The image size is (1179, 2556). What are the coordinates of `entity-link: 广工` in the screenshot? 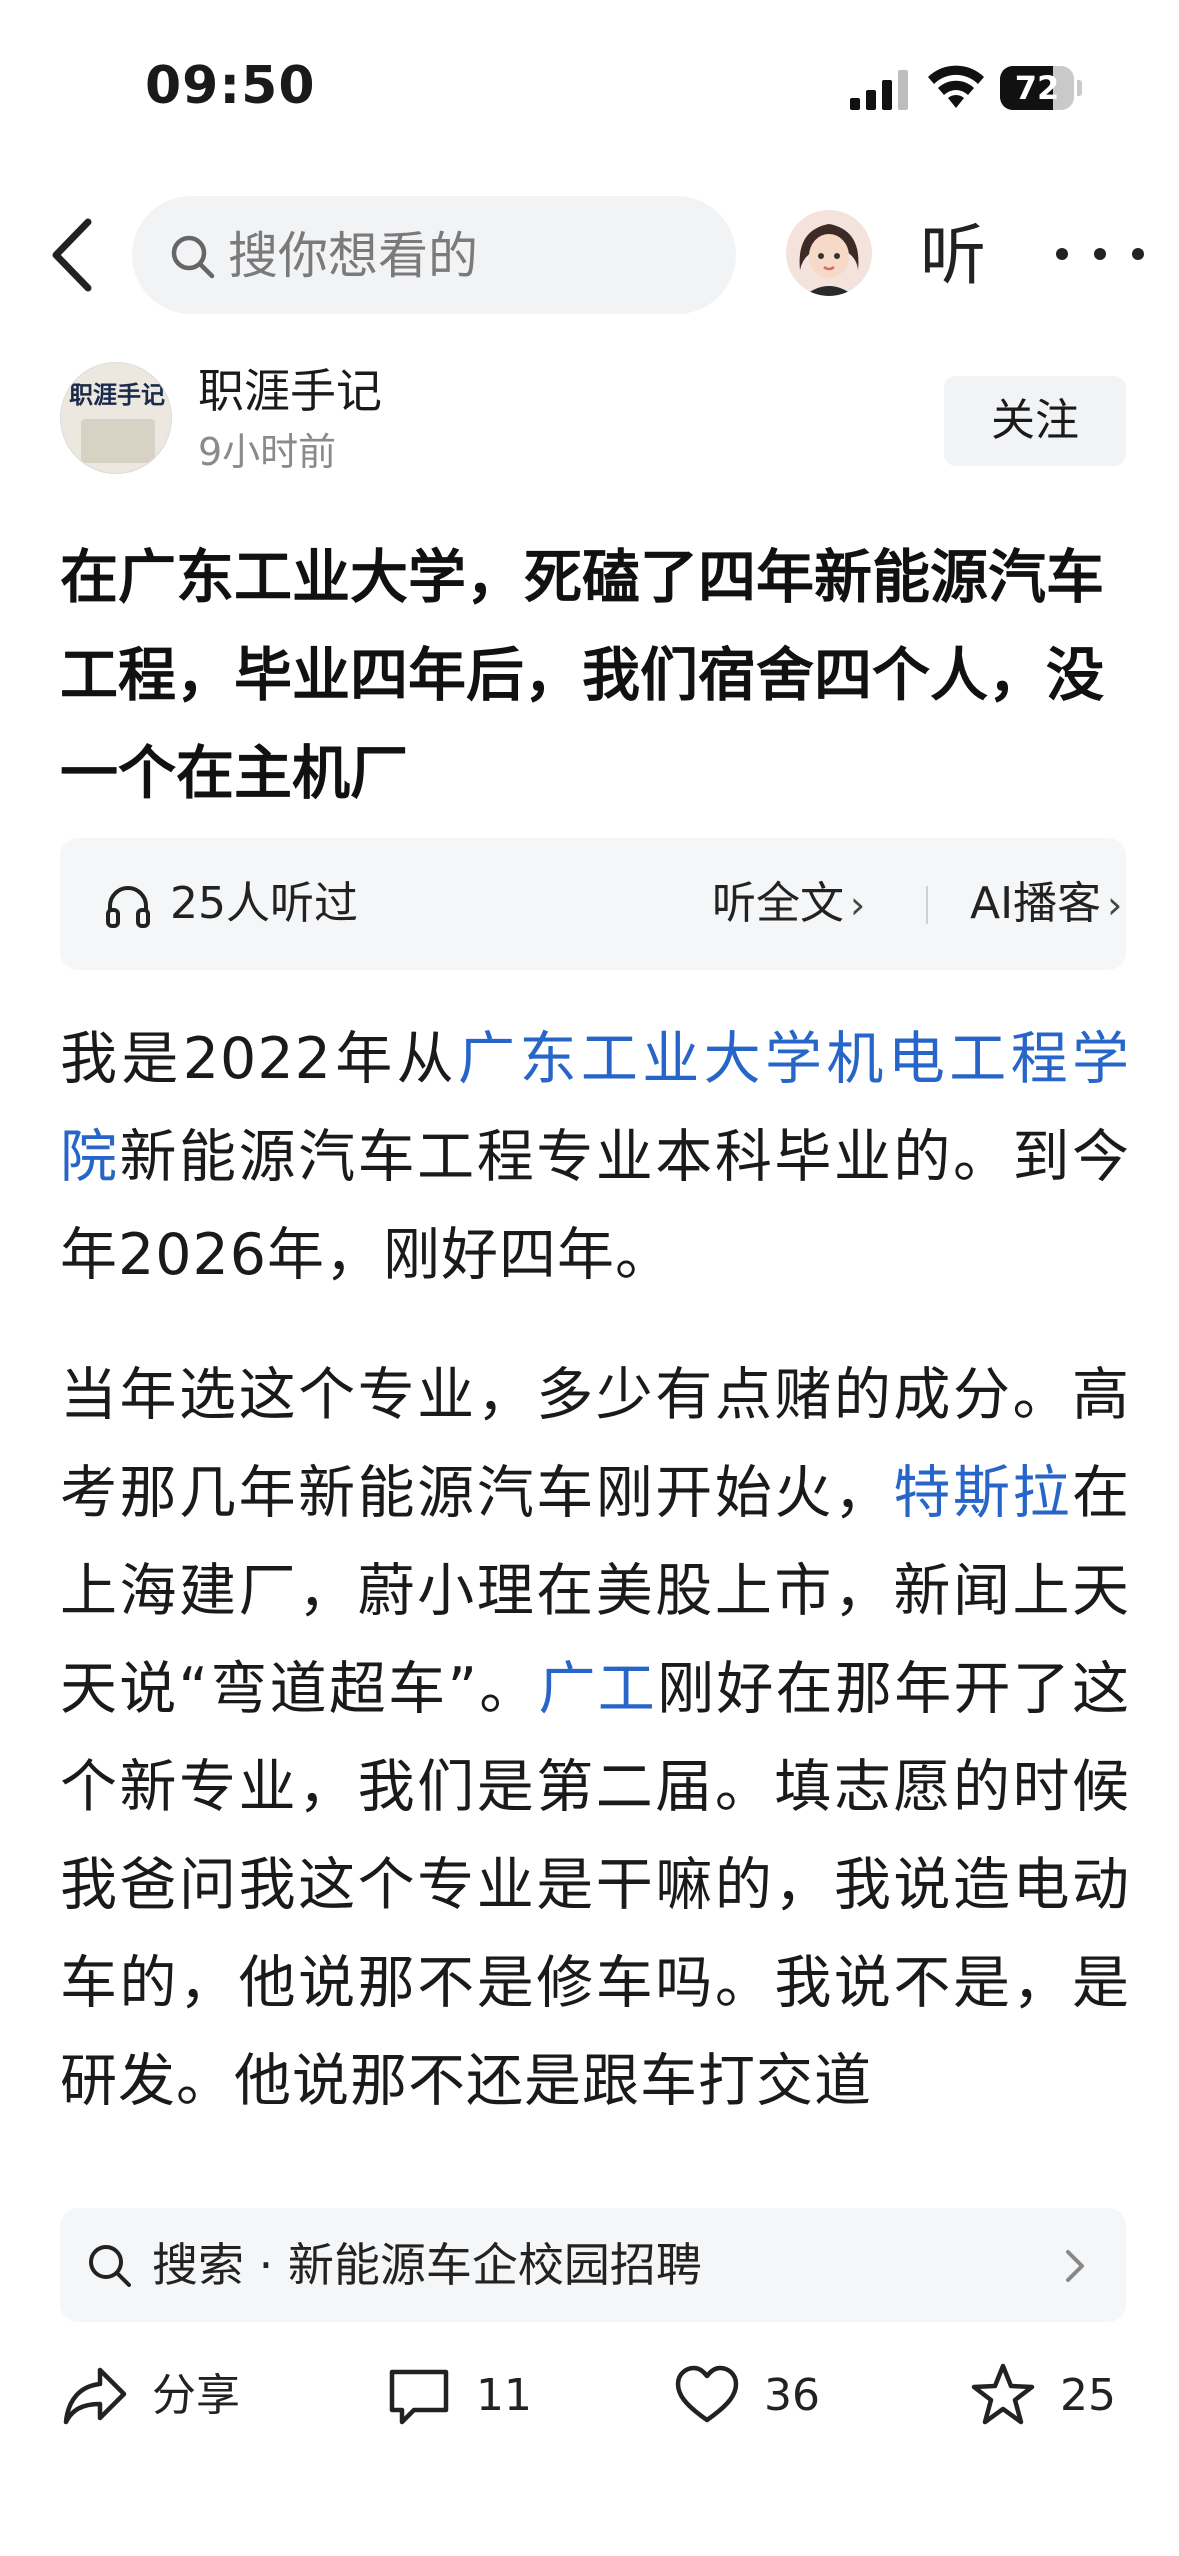 It's located at (598, 1689).